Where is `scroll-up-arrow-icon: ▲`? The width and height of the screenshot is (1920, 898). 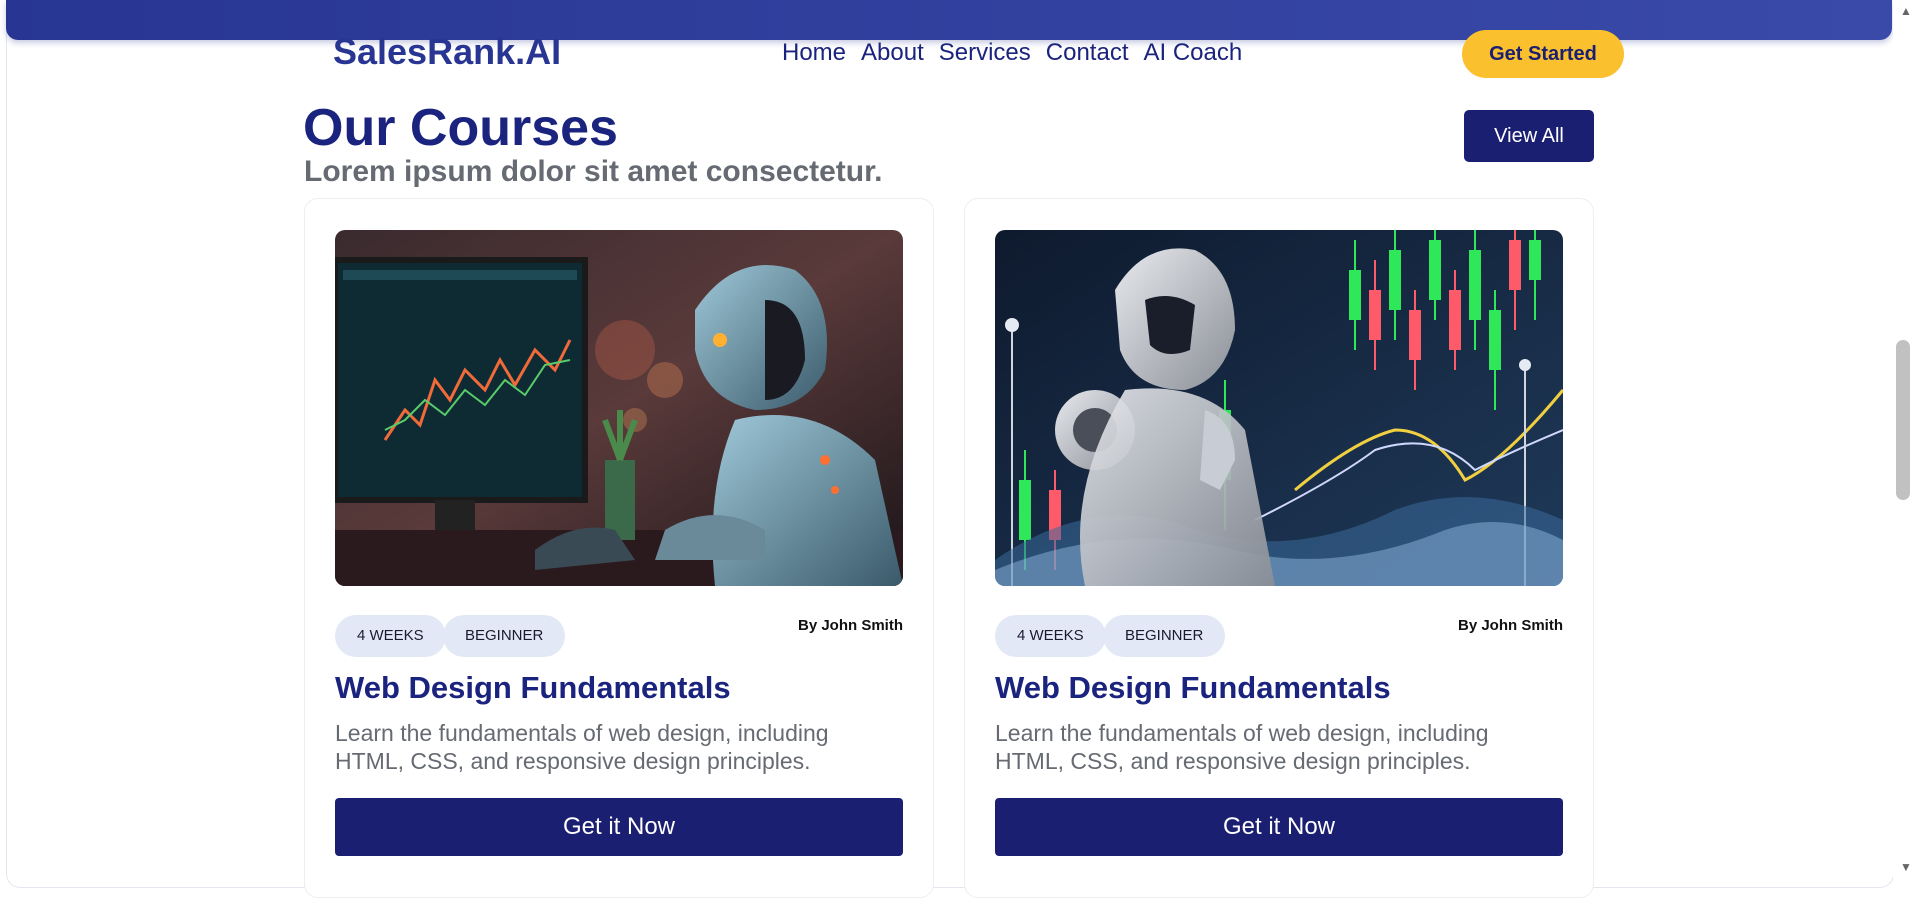
scroll-up-arrow-icon: ▲ is located at coordinates (1906, 11).